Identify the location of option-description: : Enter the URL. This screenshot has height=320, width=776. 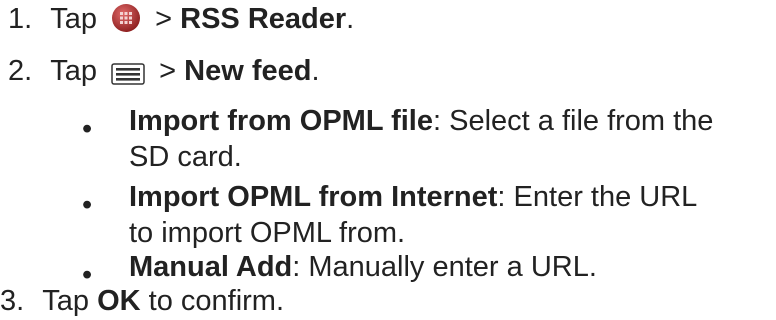
(597, 197).